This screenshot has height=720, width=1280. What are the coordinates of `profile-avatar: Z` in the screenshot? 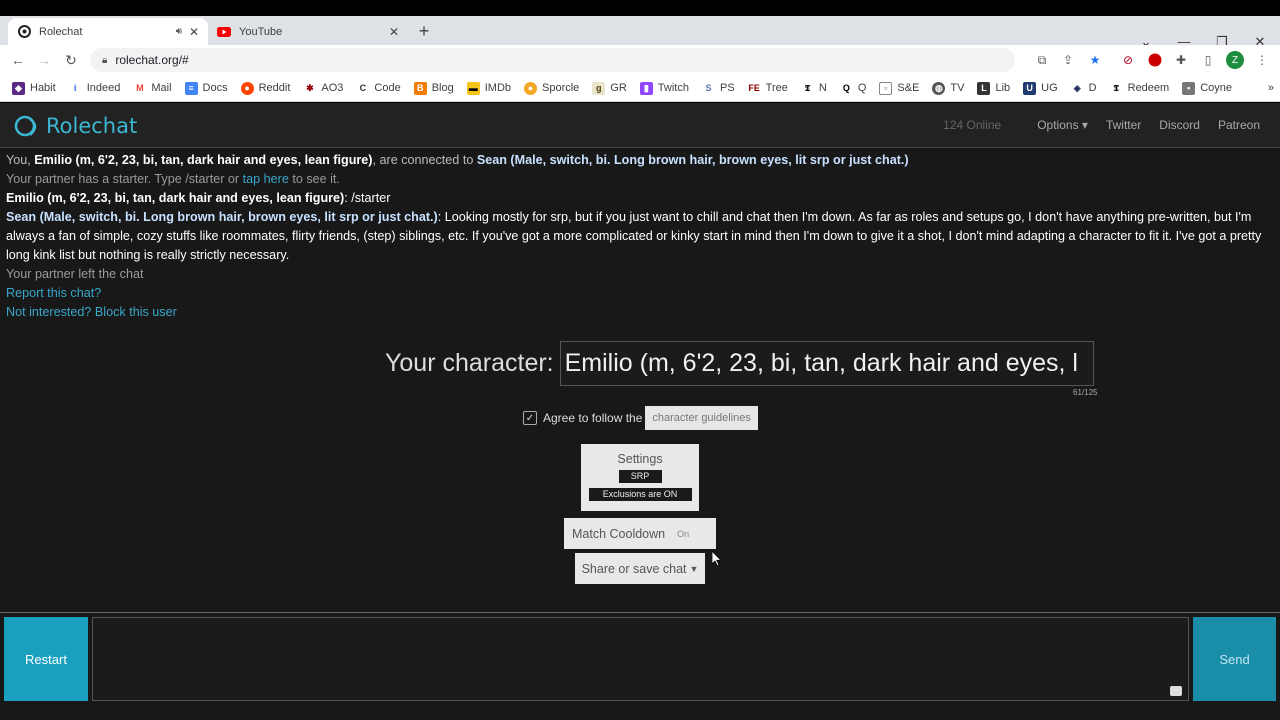 It's located at (1235, 60).